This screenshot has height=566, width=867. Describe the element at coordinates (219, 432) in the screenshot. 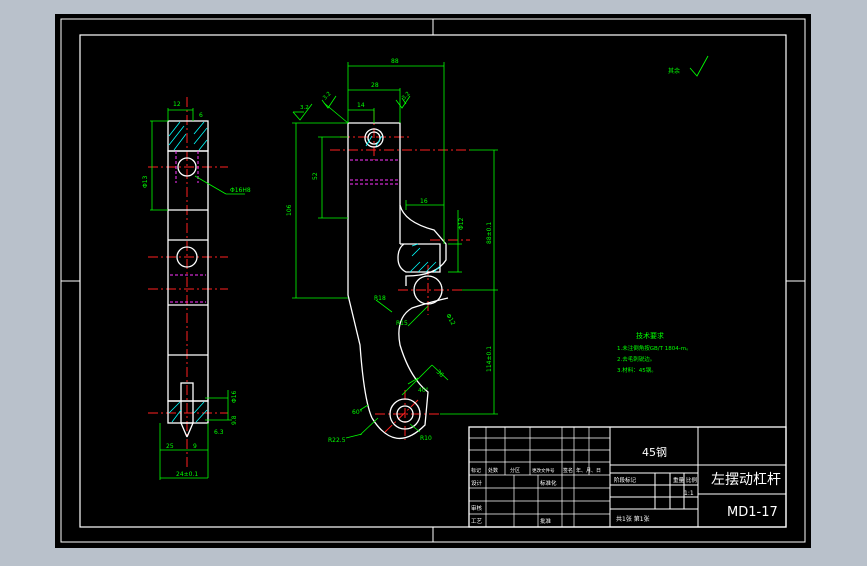

I see `side-dim-6-3: 6.3` at that location.